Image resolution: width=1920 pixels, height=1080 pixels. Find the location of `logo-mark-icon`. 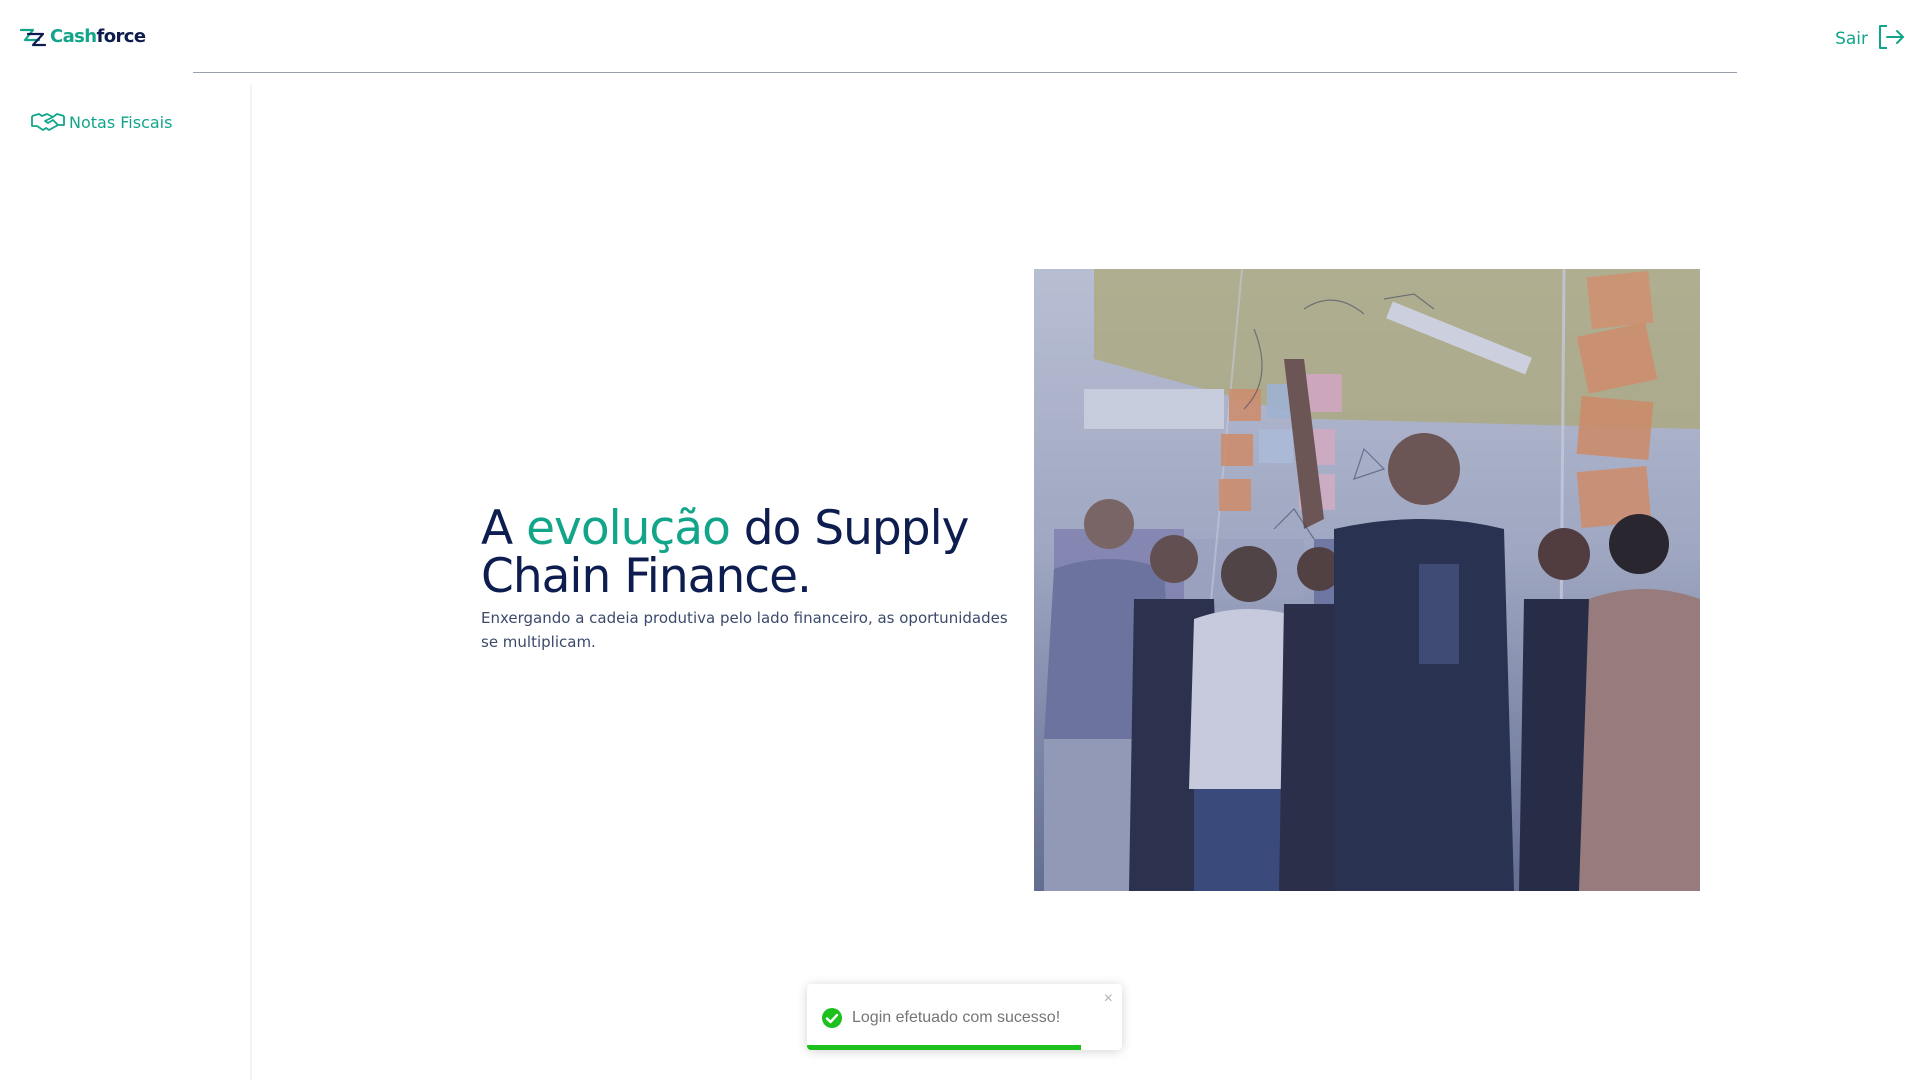

logo-mark-icon is located at coordinates (33, 37).